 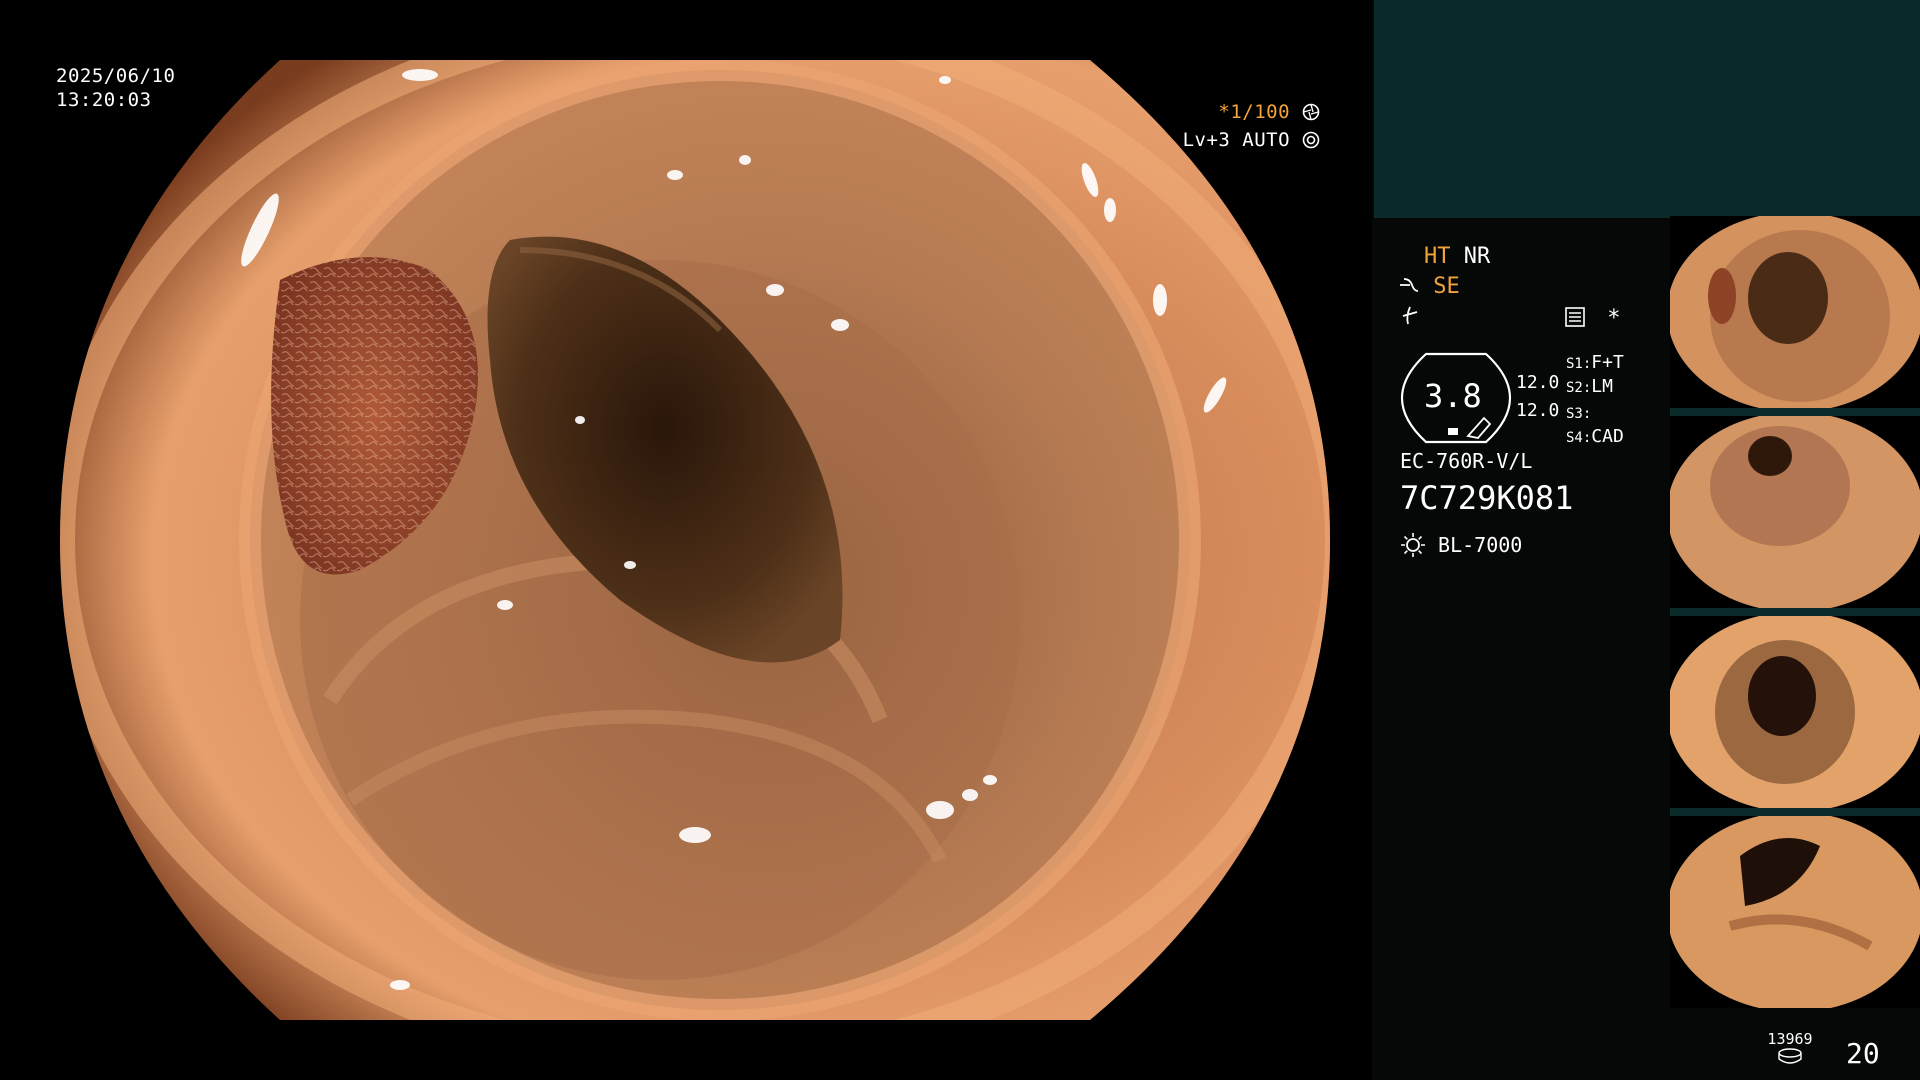 I want to click on iris-readout: Lv+3 AUTO, so click(x=1225, y=140).